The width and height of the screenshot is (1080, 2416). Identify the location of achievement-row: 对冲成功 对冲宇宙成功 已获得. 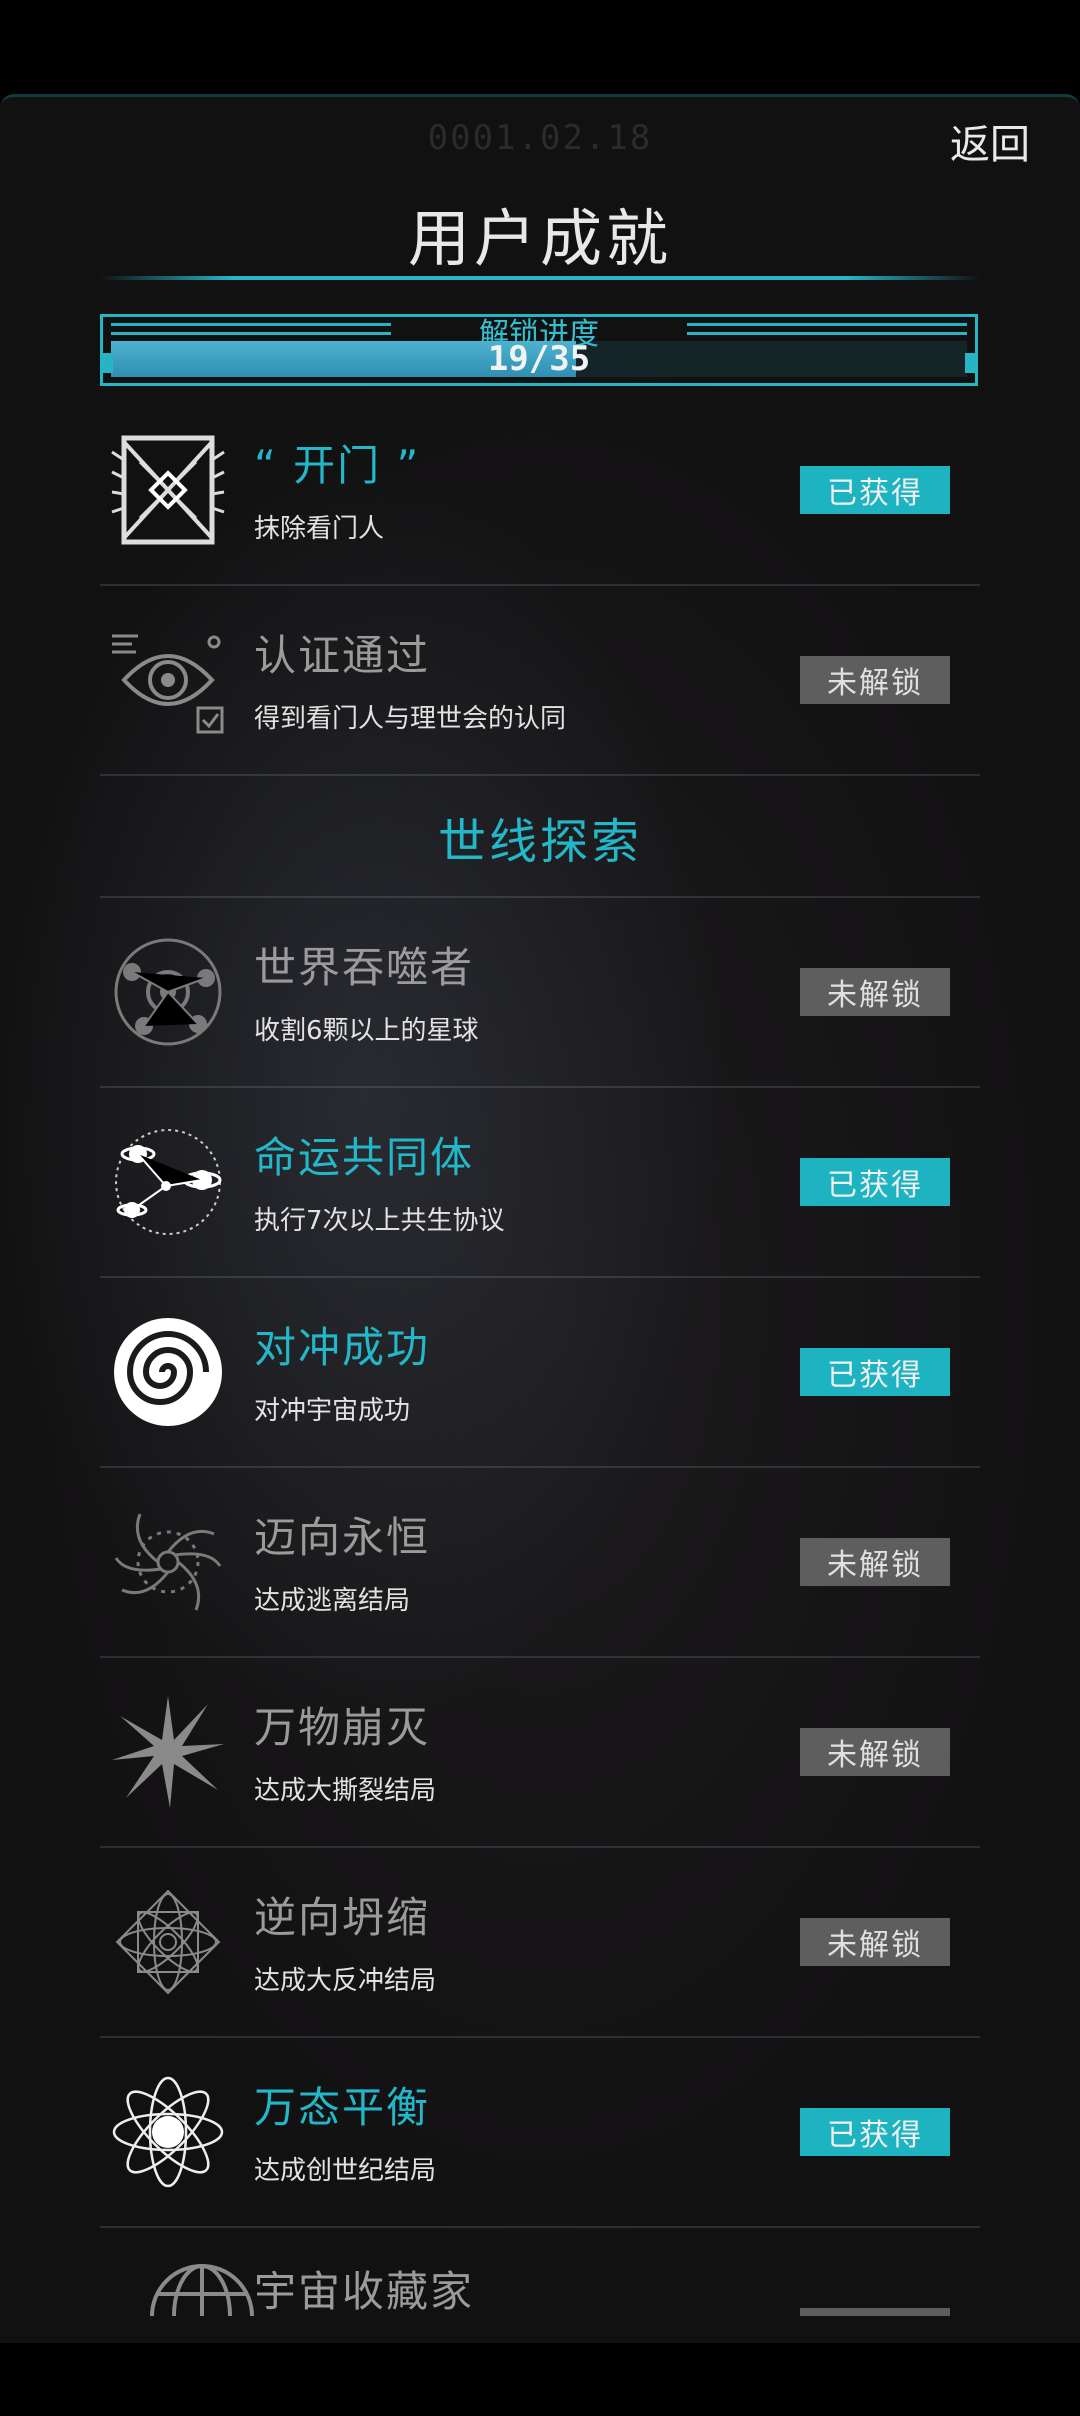
(540, 1373).